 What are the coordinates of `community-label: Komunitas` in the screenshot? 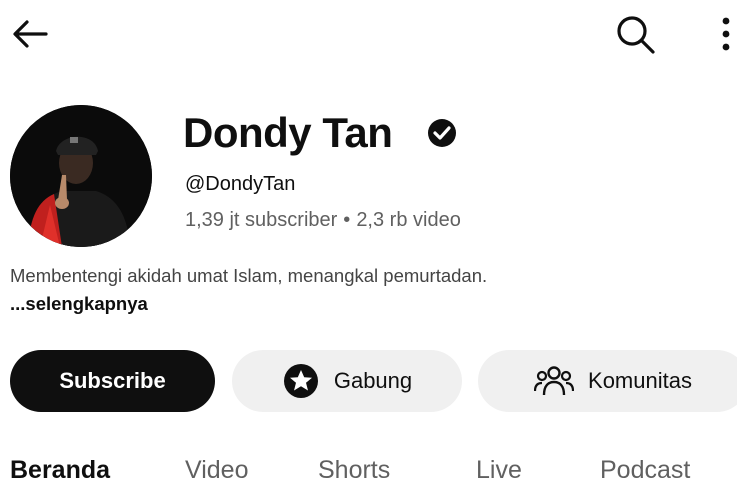 It's located at (640, 380).